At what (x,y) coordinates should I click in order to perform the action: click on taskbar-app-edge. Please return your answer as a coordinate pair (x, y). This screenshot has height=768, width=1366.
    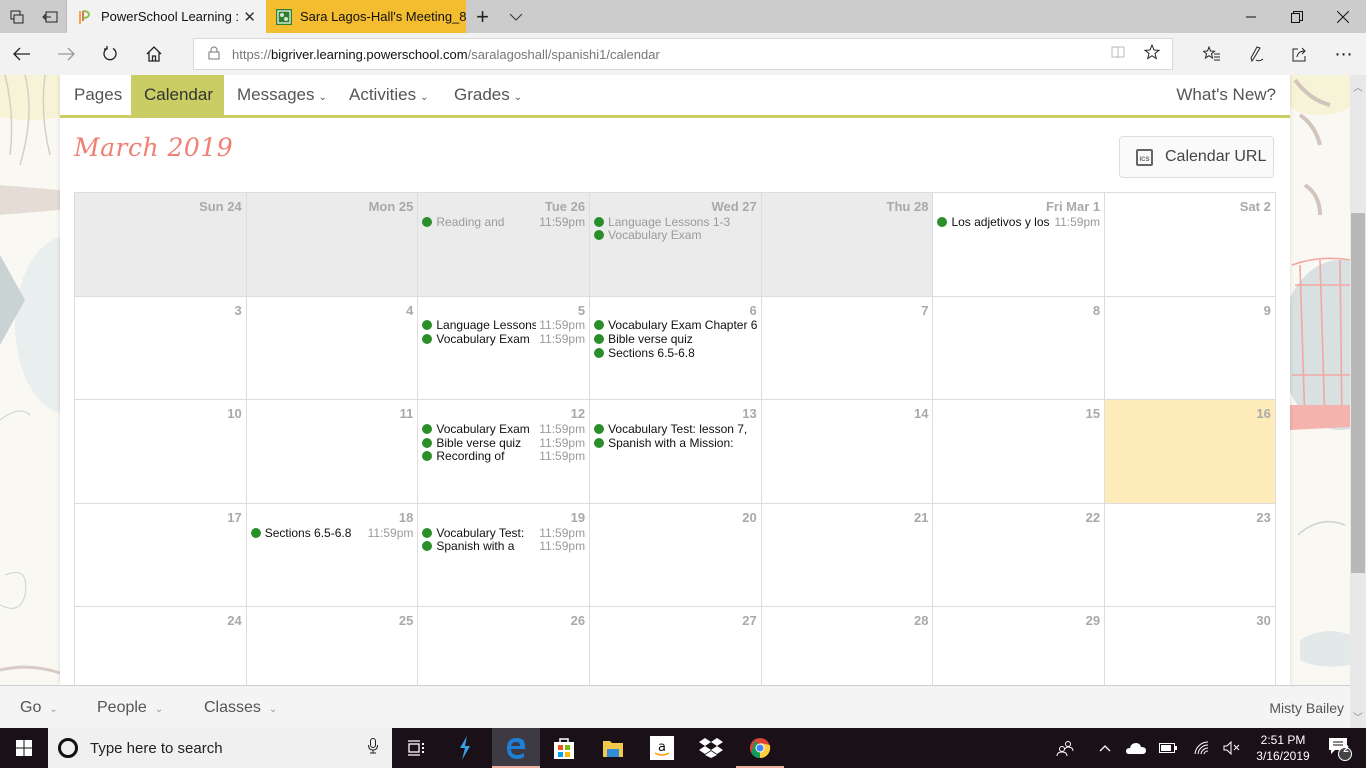
    Looking at the image, I should click on (516, 748).